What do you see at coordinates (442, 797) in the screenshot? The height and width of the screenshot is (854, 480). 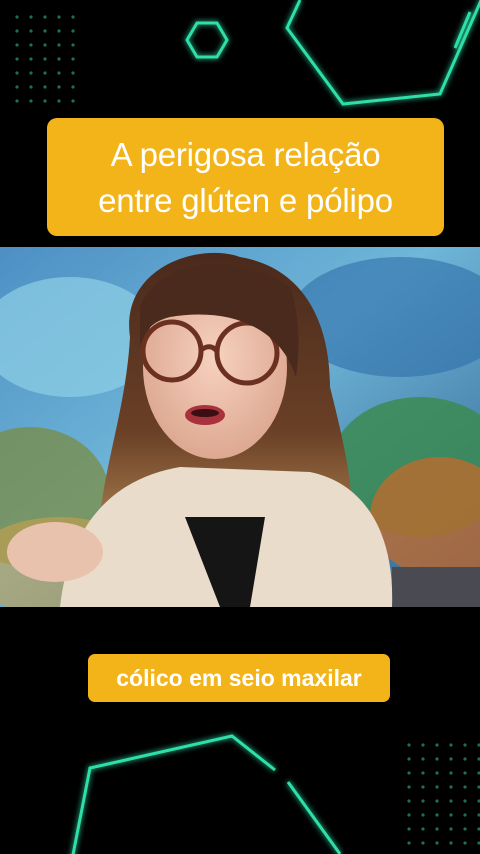 I see `dot-grid-bottom-right` at bounding box center [442, 797].